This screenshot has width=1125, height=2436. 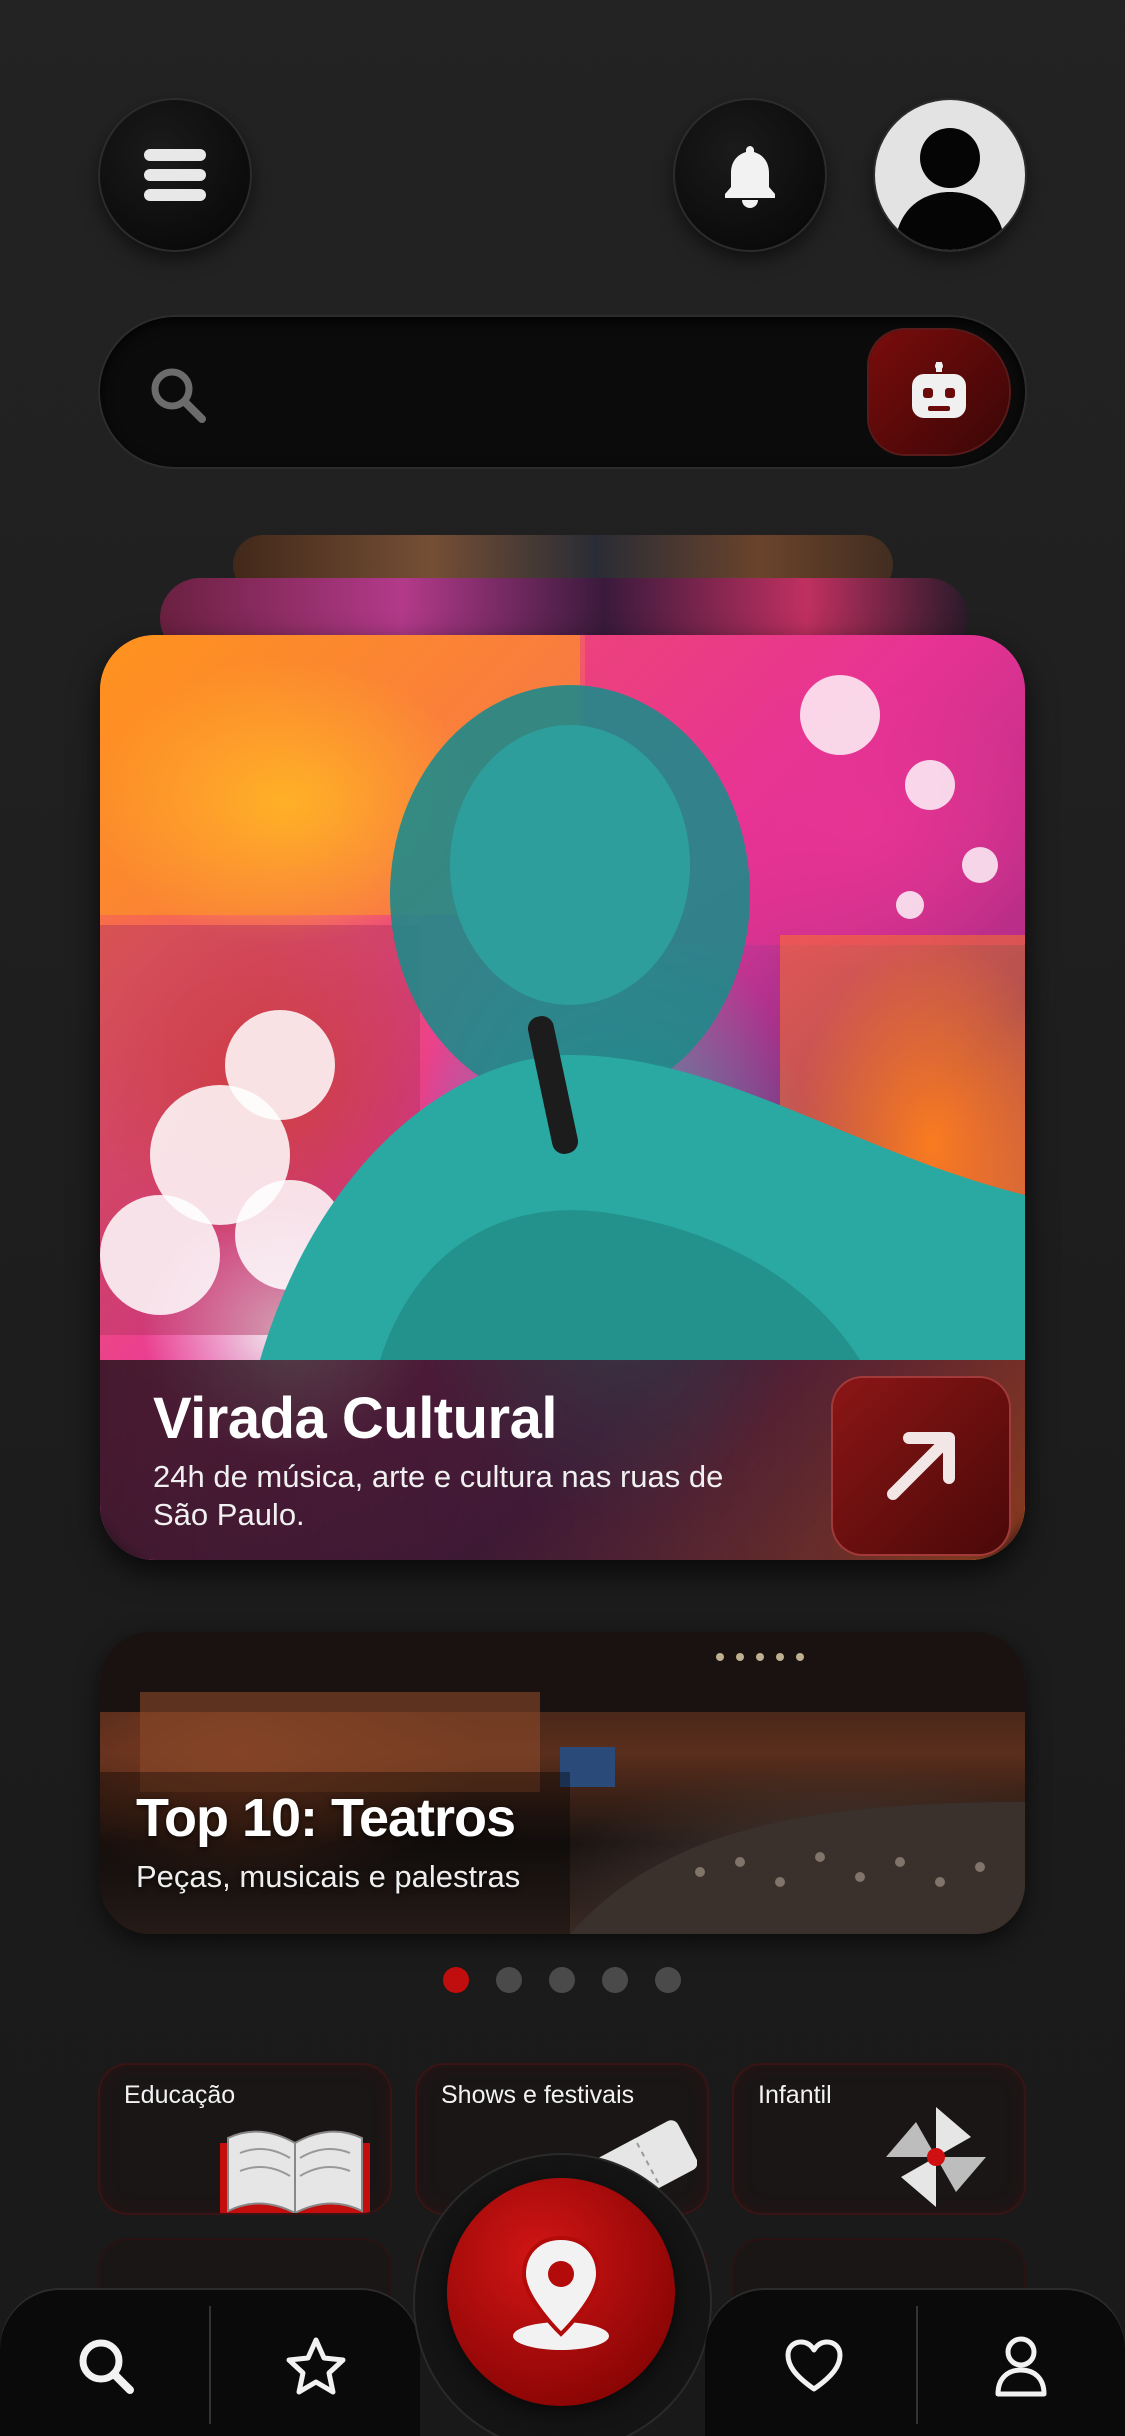 I want to click on map-pin-icon, so click(x=561, y=2292).